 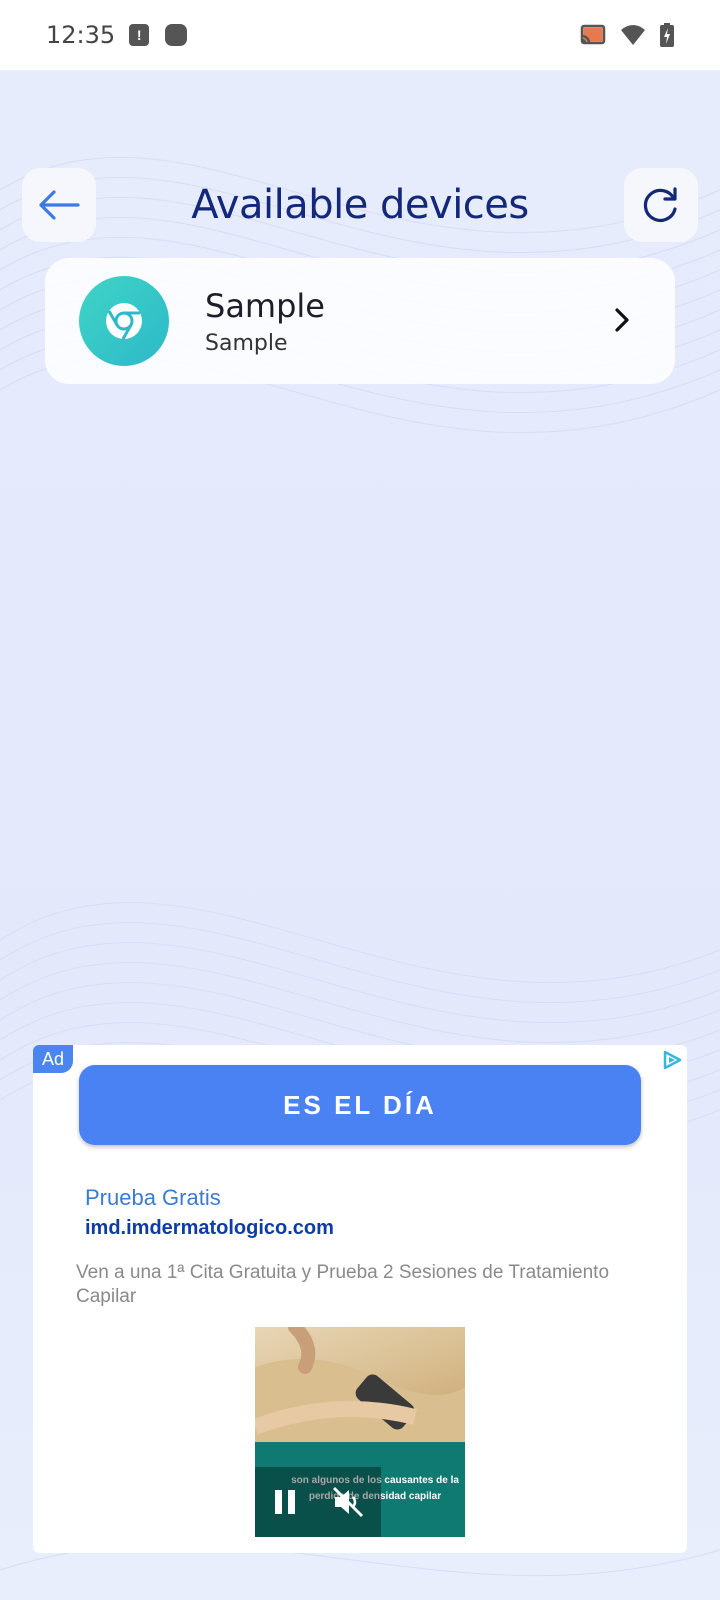 I want to click on app-notification-icon, so click(x=176, y=35).